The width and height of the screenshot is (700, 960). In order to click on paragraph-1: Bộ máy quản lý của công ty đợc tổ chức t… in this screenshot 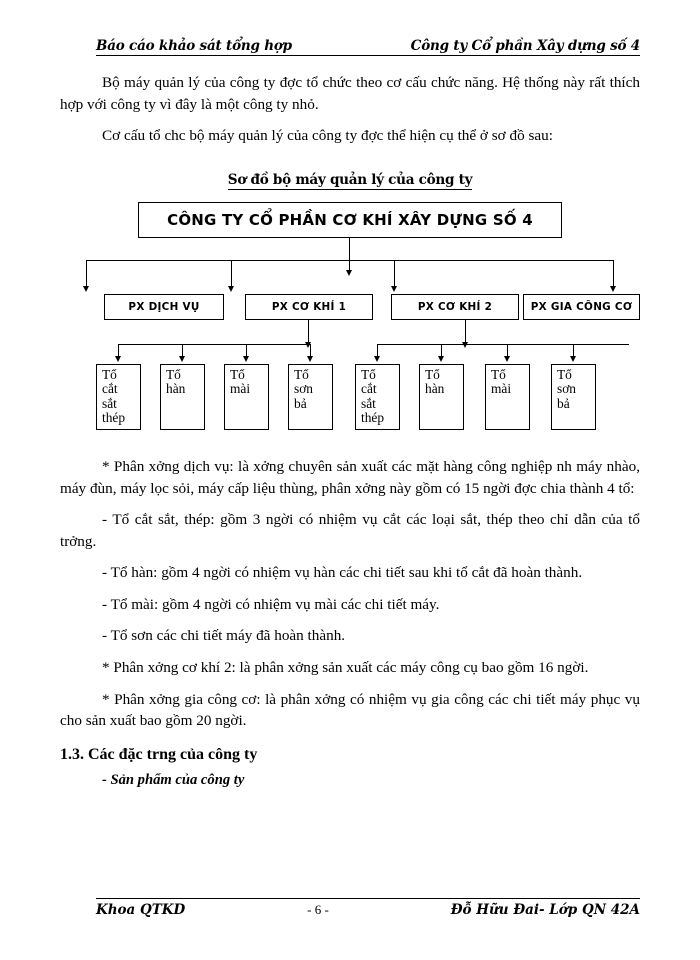, I will do `click(350, 93)`.